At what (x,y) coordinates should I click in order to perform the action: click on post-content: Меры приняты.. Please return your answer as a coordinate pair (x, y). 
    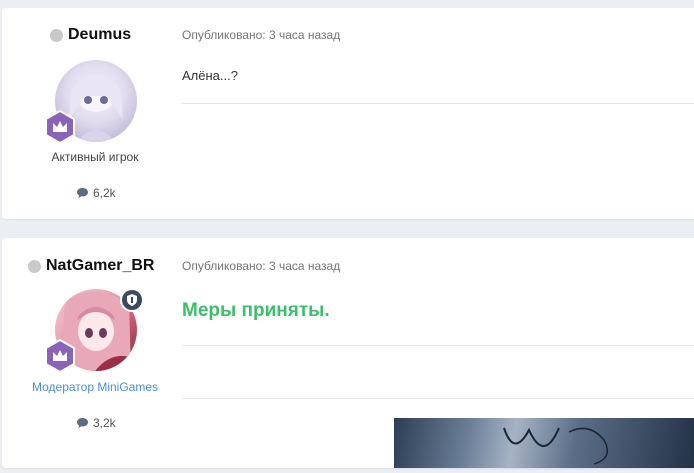
    Looking at the image, I should click on (256, 311).